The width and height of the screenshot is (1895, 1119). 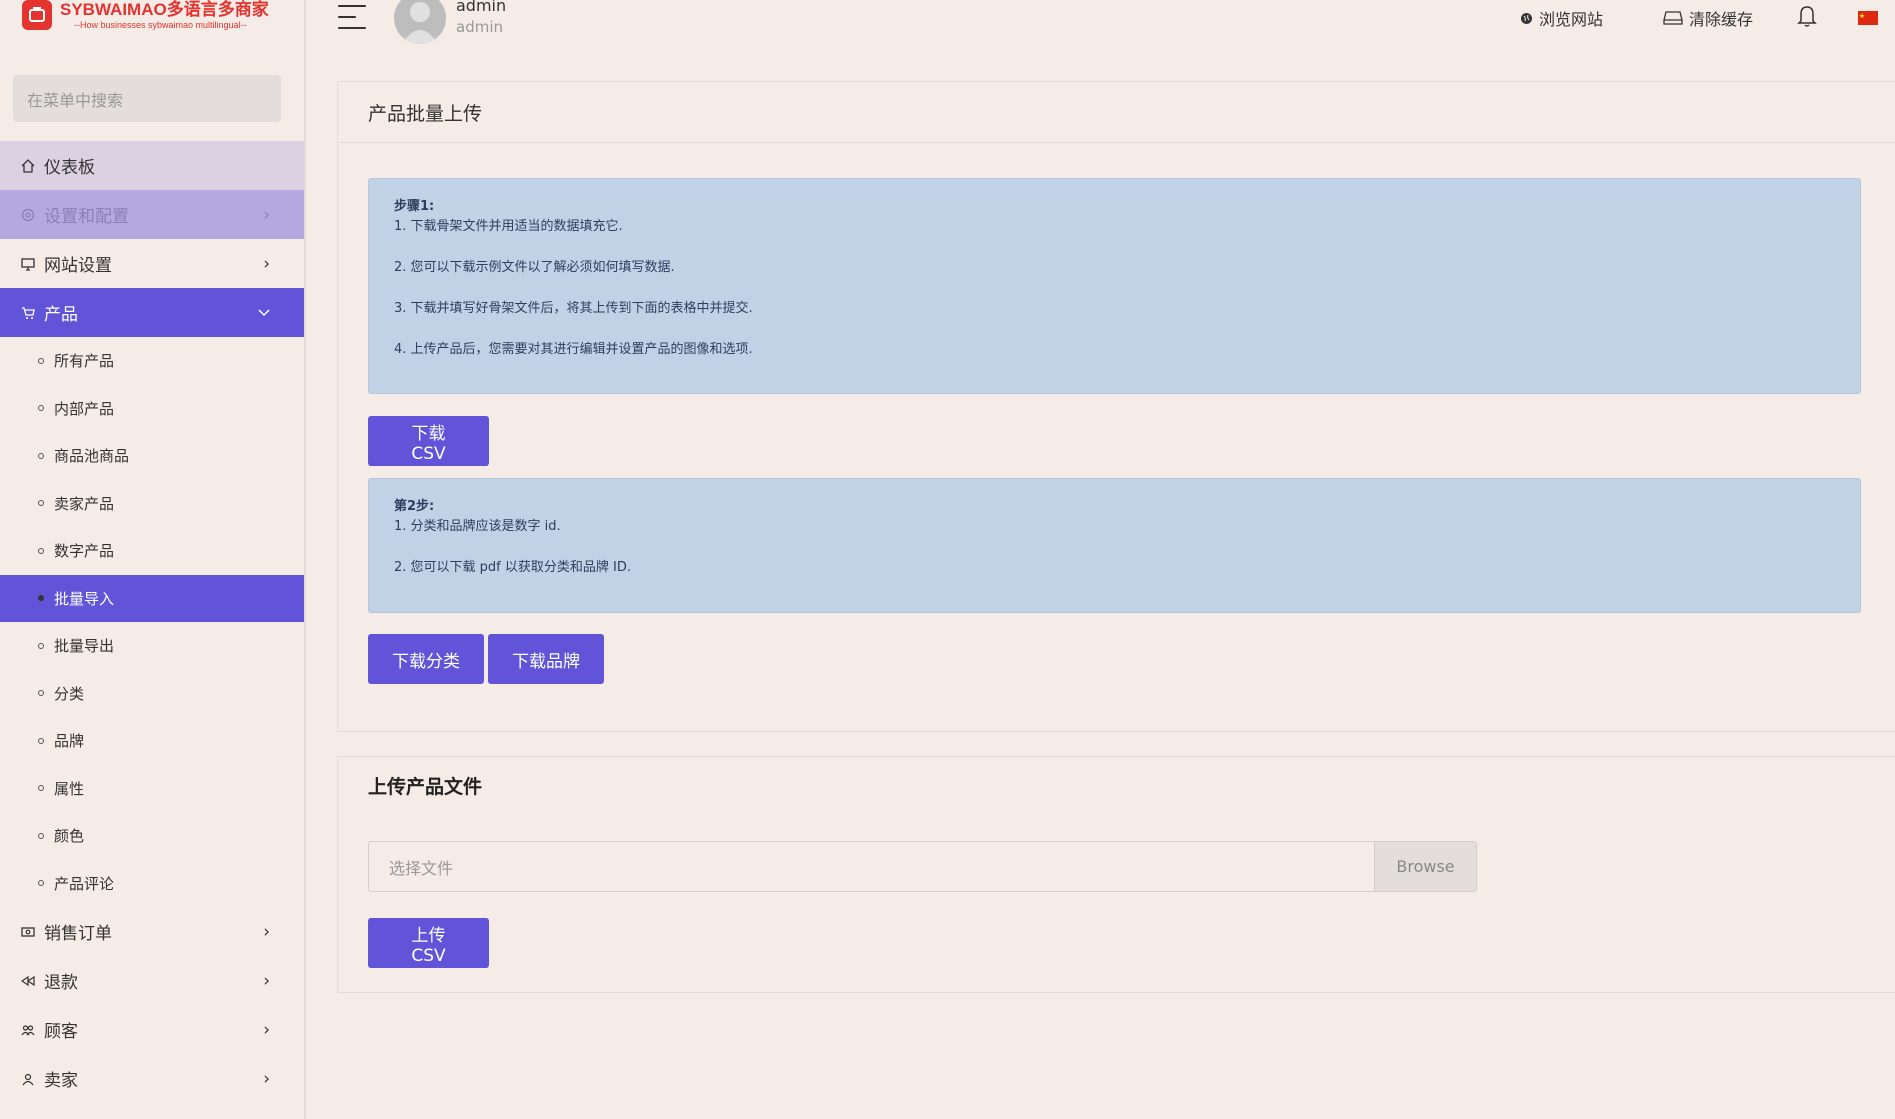 I want to click on language-flag-icon, so click(x=1868, y=18).